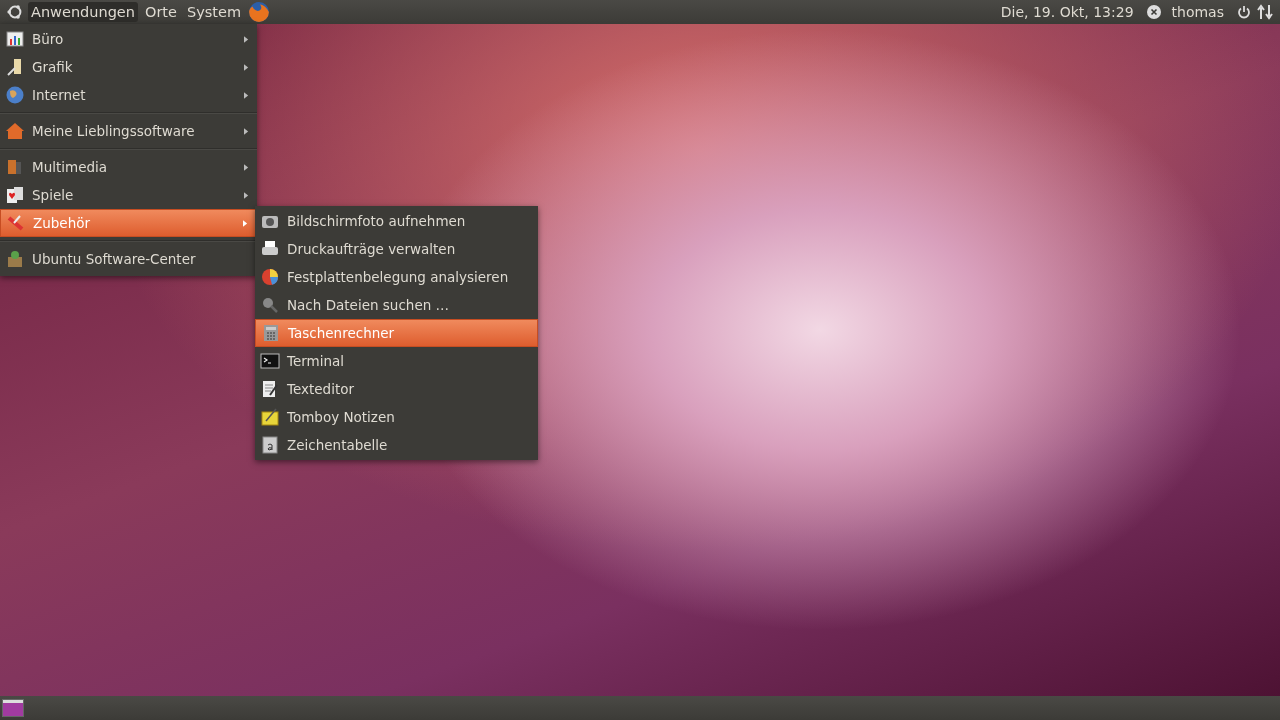  I want to click on menu-item: Bildschirmfoto aufnehmen, so click(396, 221).